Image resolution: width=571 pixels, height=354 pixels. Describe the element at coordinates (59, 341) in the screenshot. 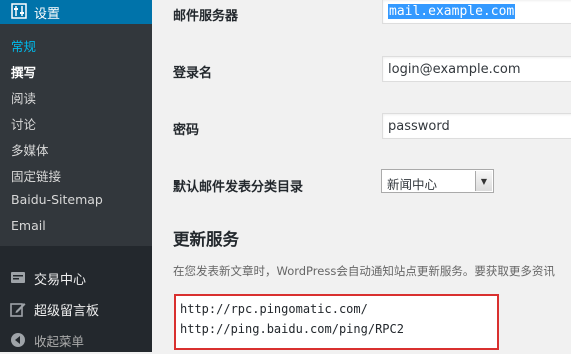

I see `collapse-menu-label: 收起菜单` at that location.